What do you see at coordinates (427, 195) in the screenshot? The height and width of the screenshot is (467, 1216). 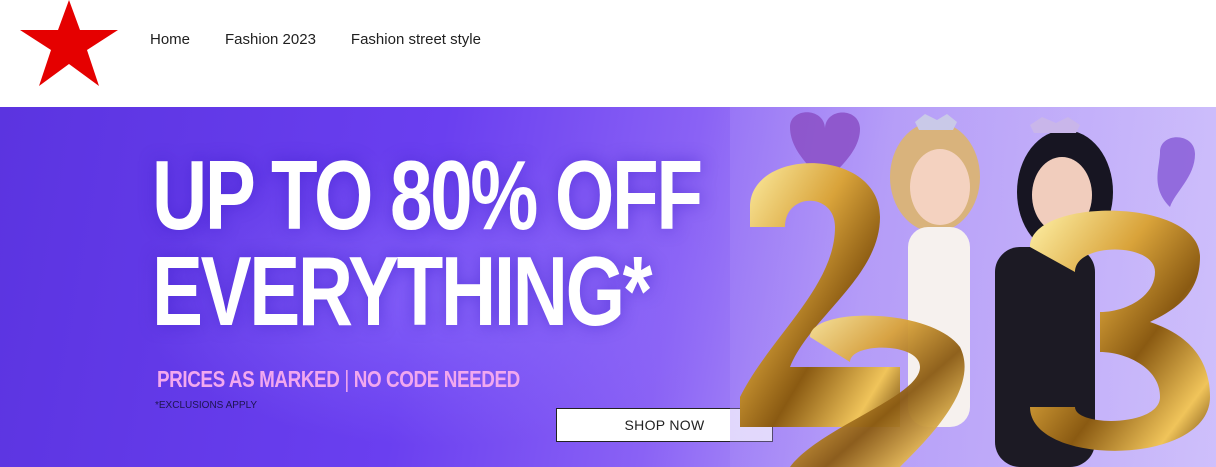 I see `headline-line-1: UP TO 80% OFF` at bounding box center [427, 195].